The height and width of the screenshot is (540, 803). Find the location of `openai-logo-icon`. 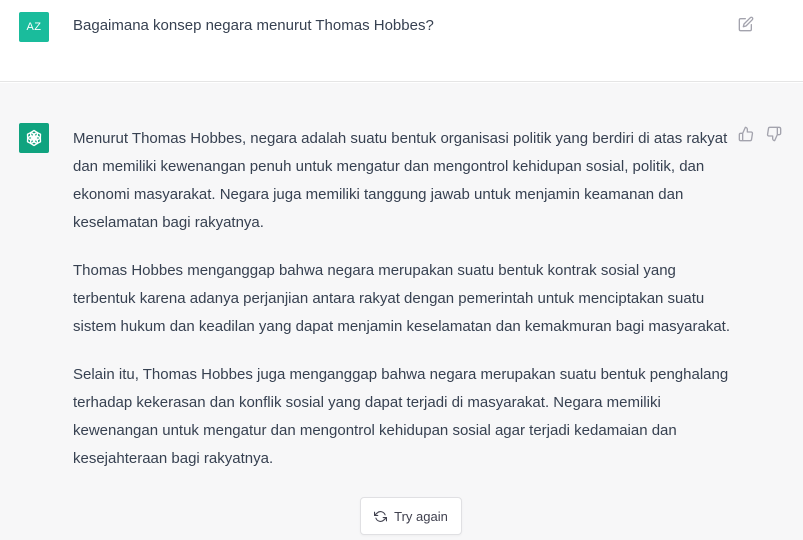

openai-logo-icon is located at coordinates (34, 138).